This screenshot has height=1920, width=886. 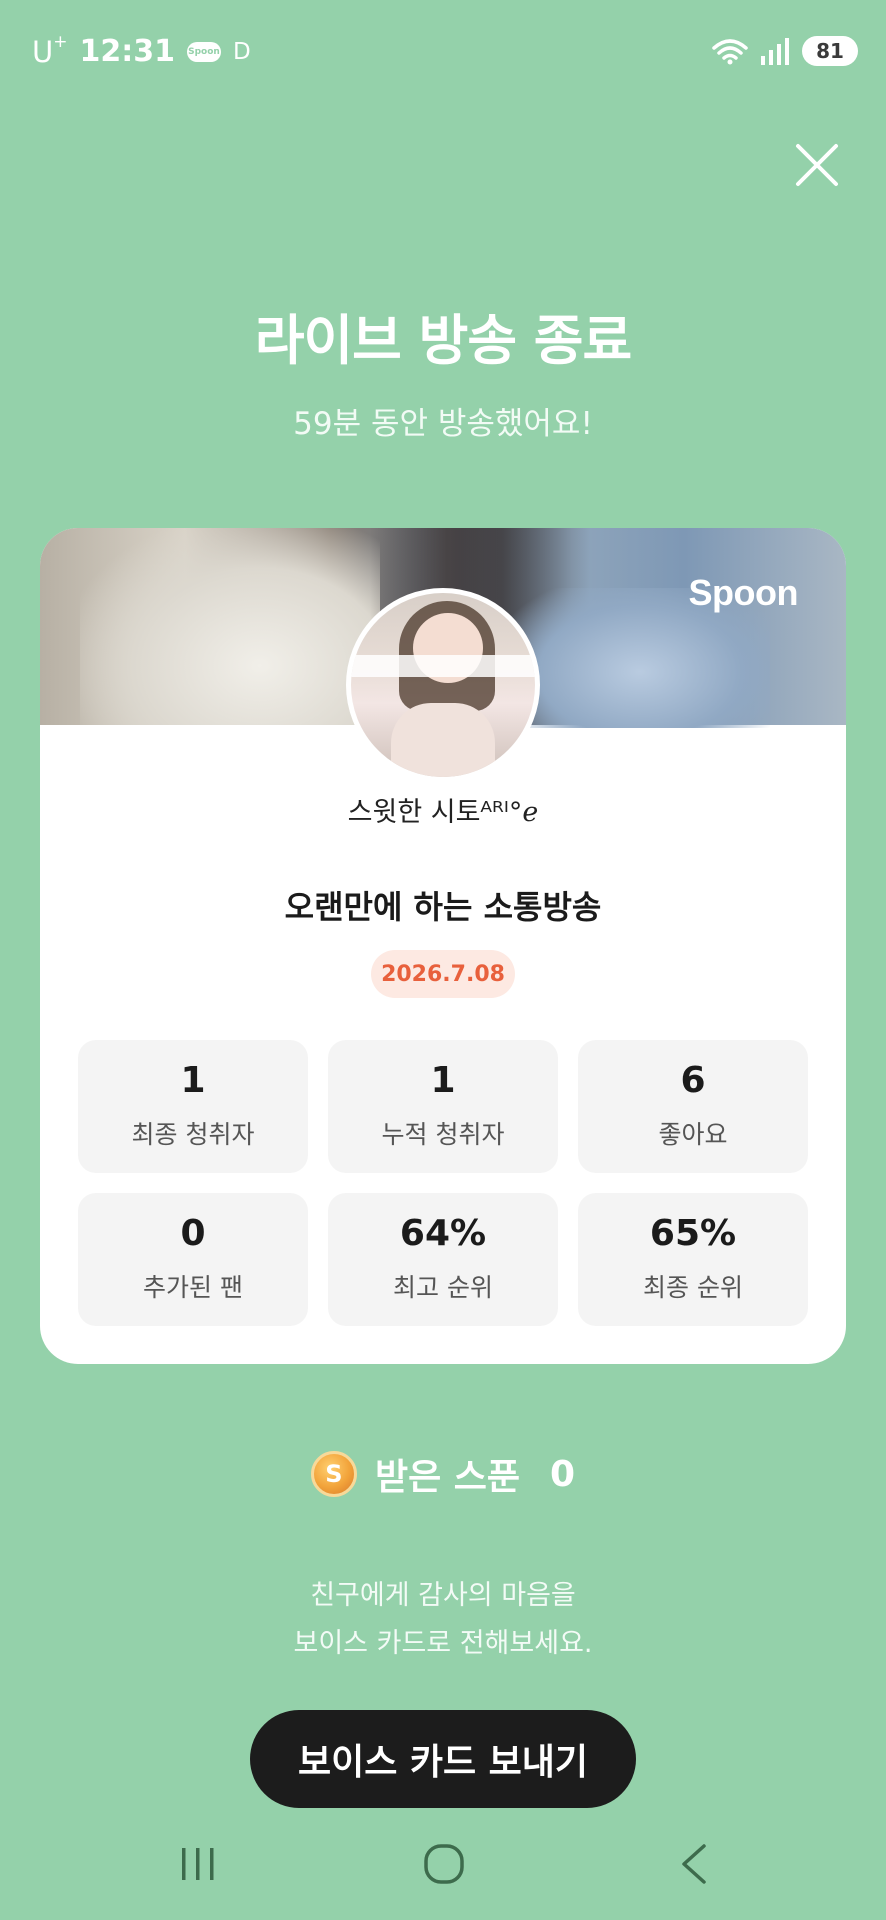 I want to click on status-indicator: D, so click(x=241, y=51).